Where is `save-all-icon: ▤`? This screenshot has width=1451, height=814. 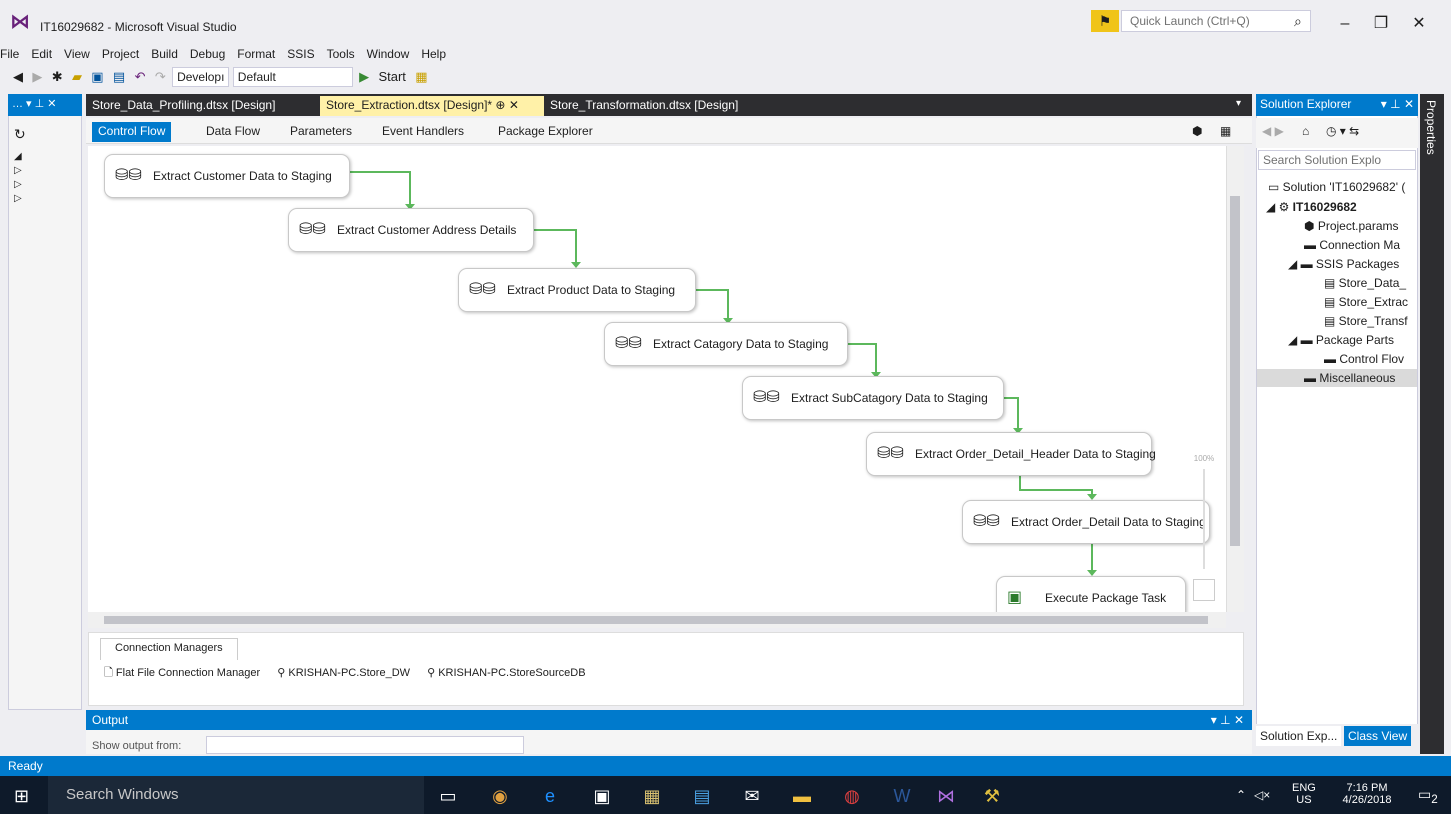 save-all-icon: ▤ is located at coordinates (119, 77).